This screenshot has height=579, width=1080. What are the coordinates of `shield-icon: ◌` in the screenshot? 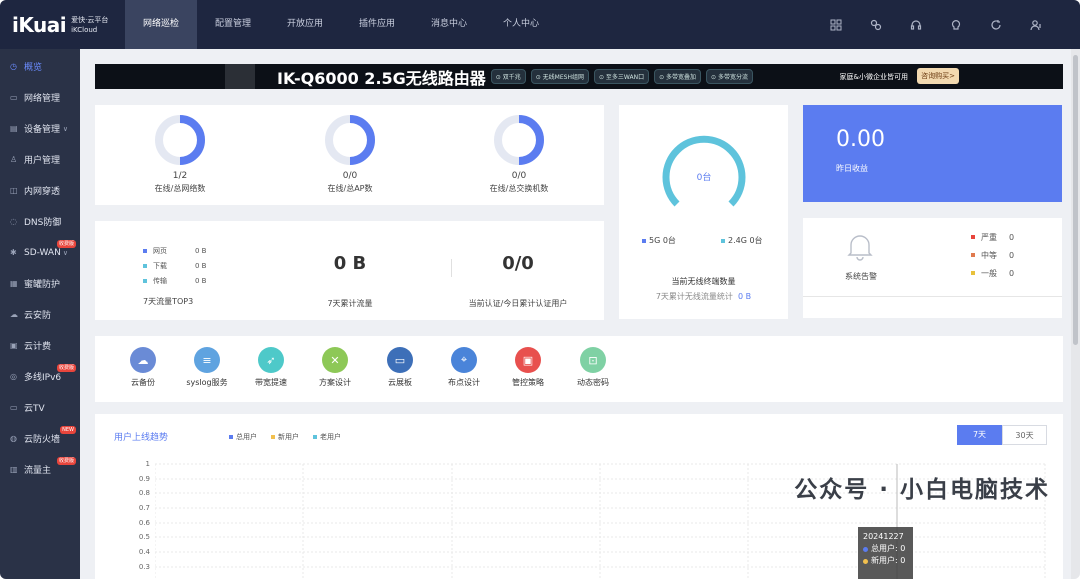 It's located at (13, 221).